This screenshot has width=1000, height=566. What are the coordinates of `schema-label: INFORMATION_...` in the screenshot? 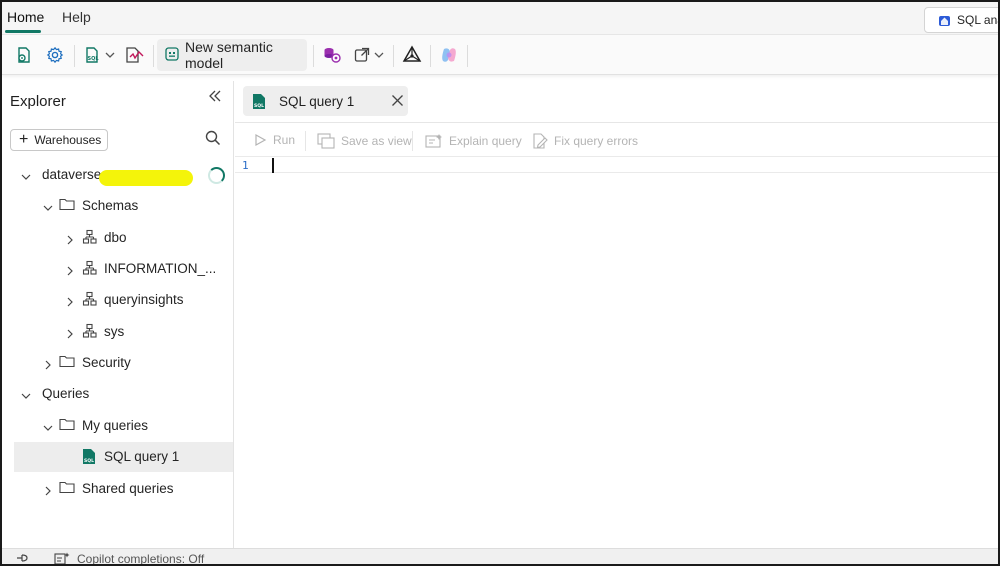 It's located at (160, 268).